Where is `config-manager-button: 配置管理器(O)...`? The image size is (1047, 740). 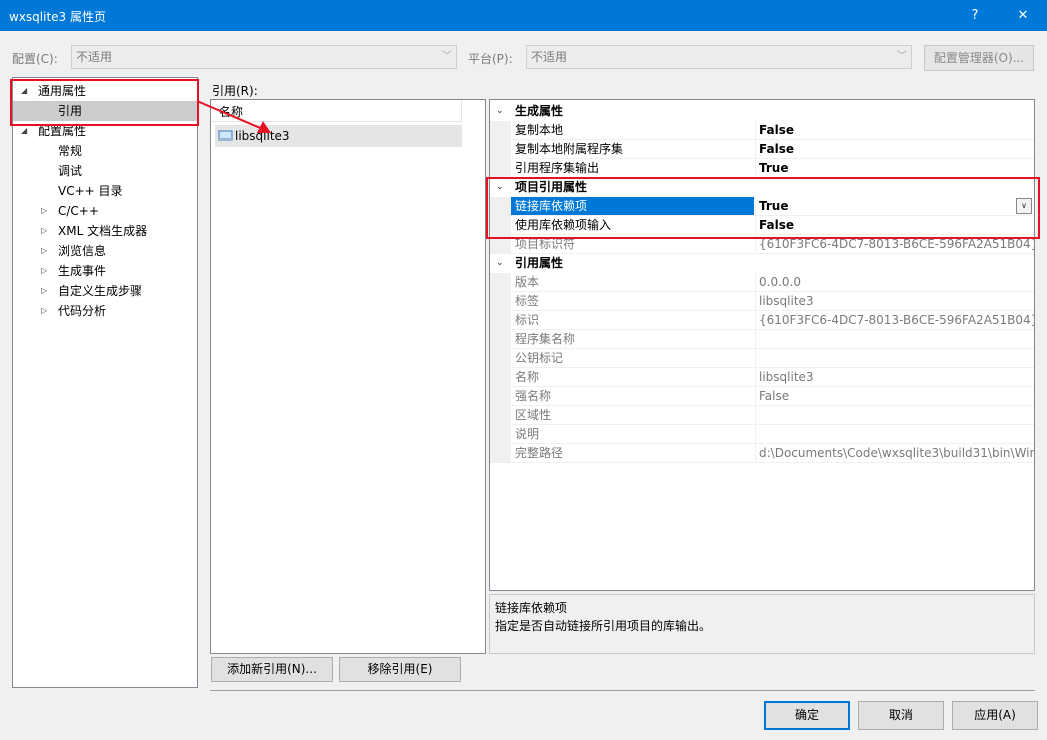 config-manager-button: 配置管理器(O)... is located at coordinates (979, 58).